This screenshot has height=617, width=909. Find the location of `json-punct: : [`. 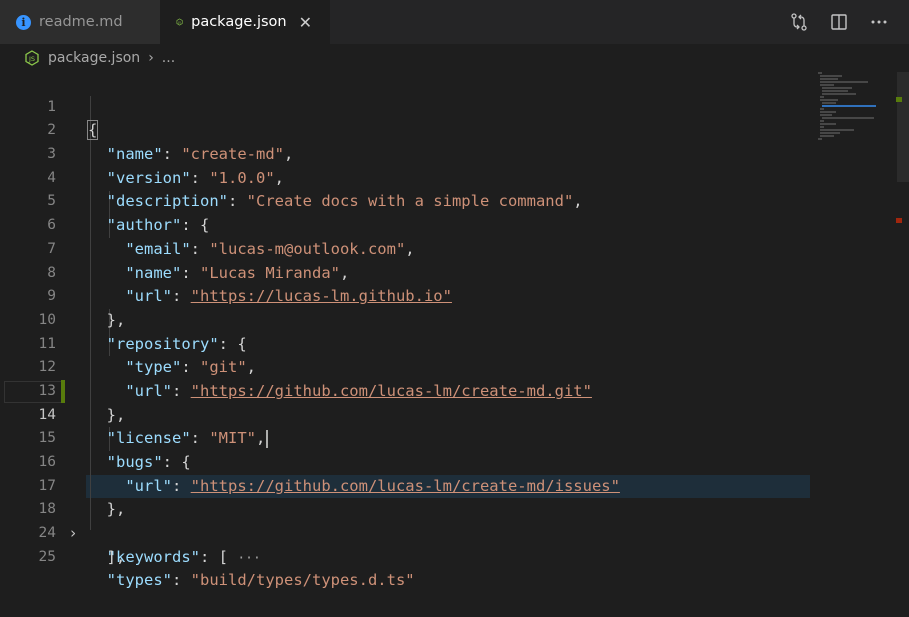

json-punct: : [ is located at coordinates (214, 556).